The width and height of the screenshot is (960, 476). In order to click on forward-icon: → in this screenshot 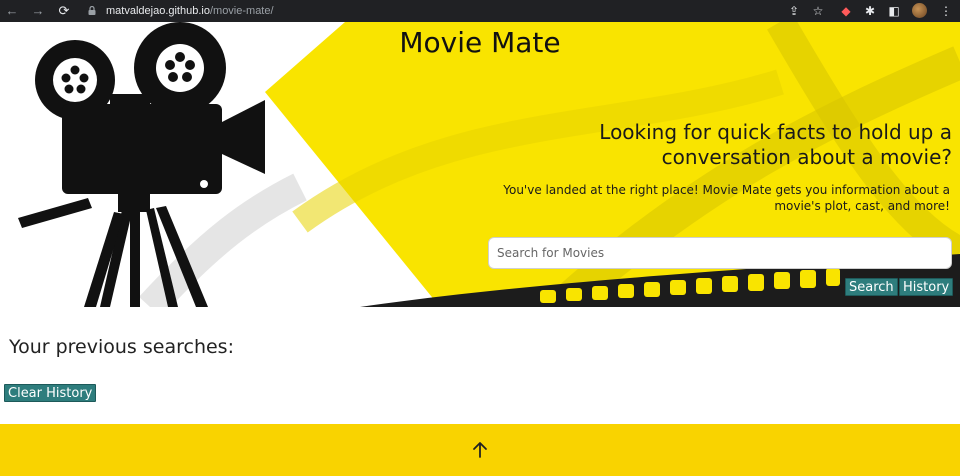, I will do `click(38, 11)`.